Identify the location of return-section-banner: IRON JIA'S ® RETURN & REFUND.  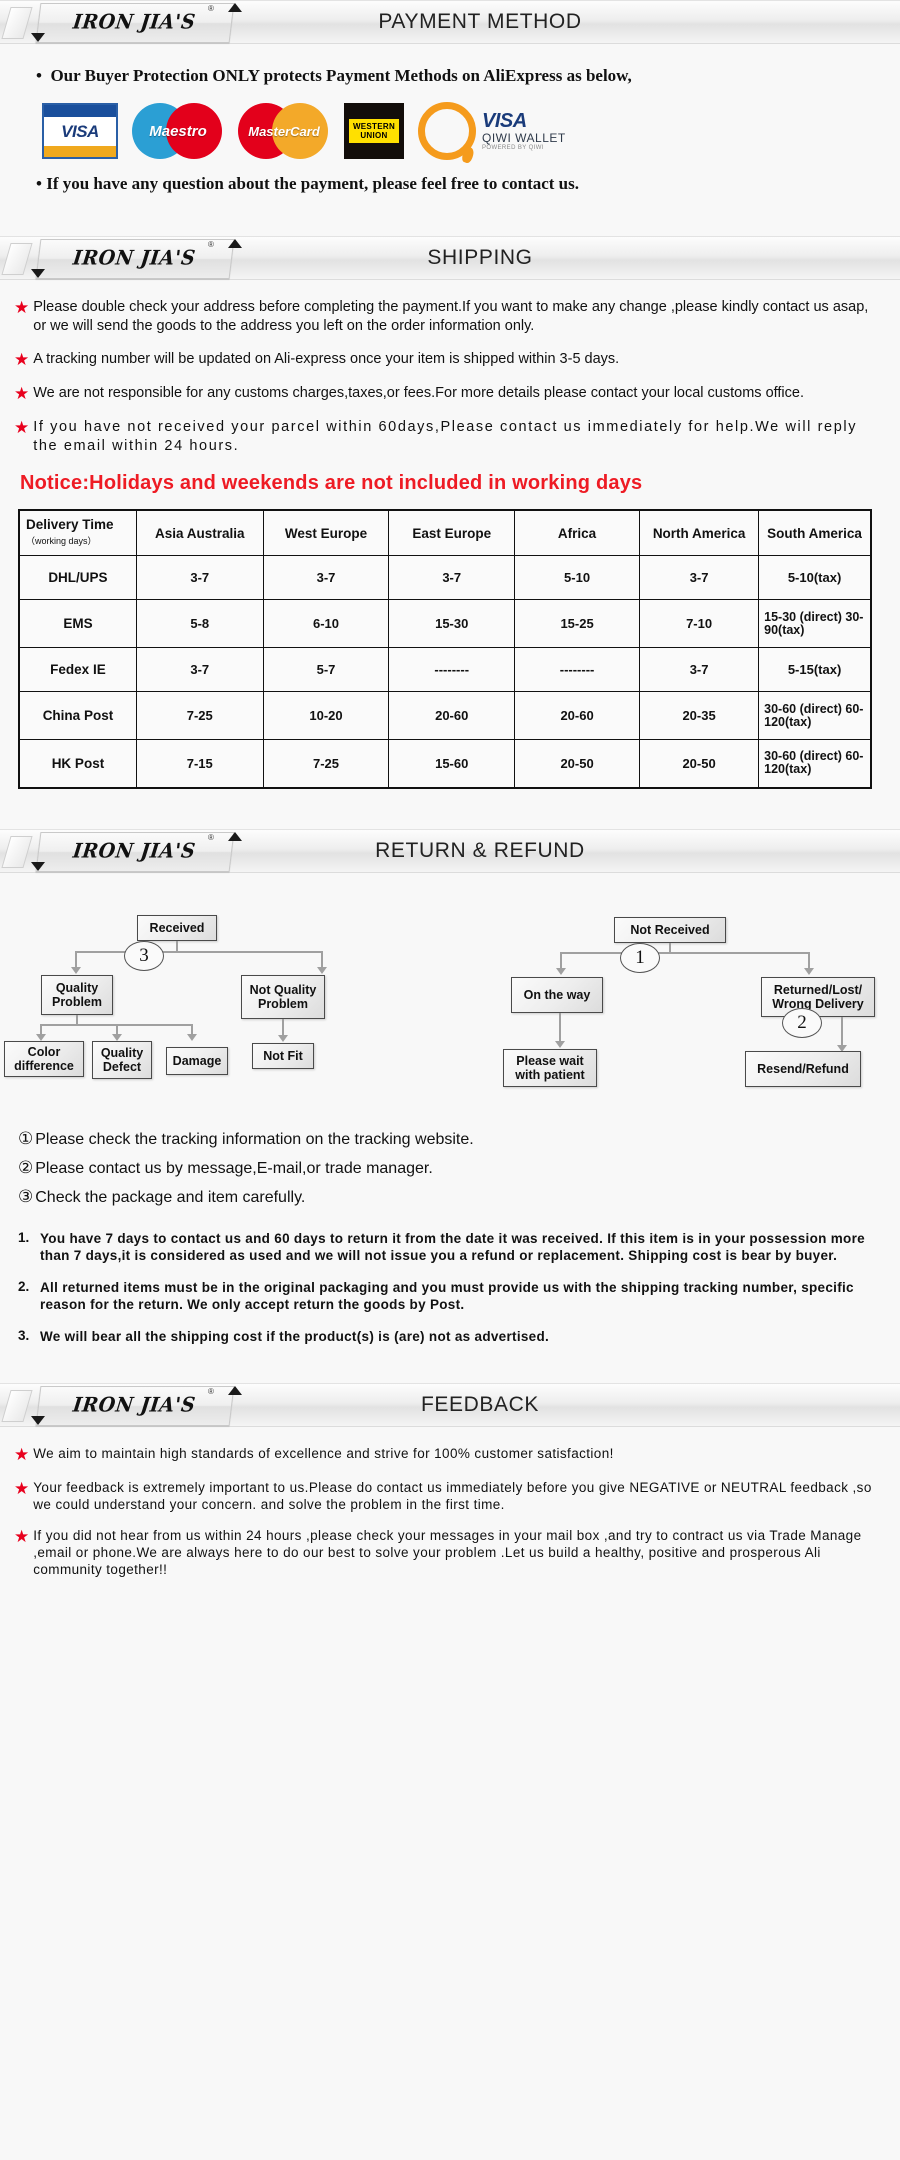
(450, 850).